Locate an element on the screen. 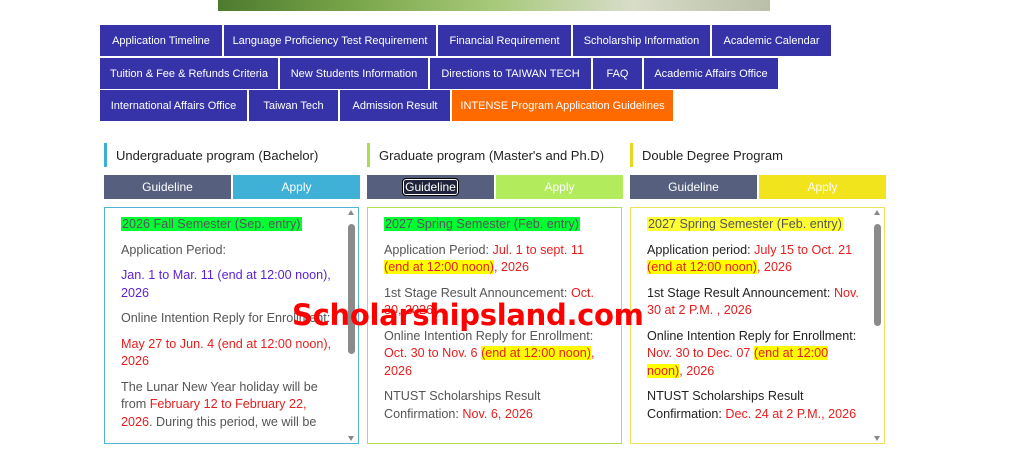 This screenshot has width=1024, height=464. scholarship-date: Nov. 6, 2026 is located at coordinates (497, 413).